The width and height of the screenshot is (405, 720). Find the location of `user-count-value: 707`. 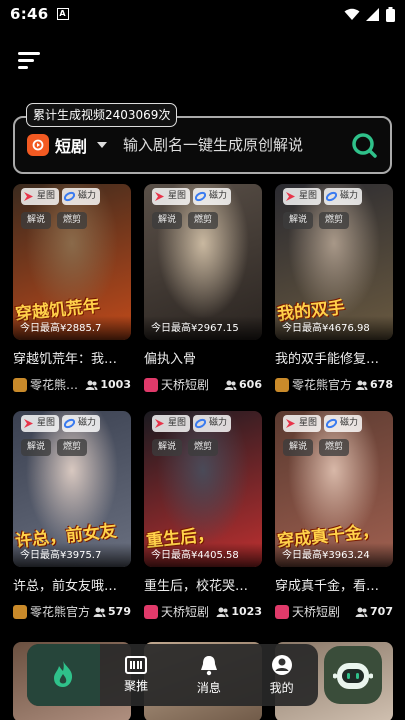

user-count-value: 707 is located at coordinates (381, 611).